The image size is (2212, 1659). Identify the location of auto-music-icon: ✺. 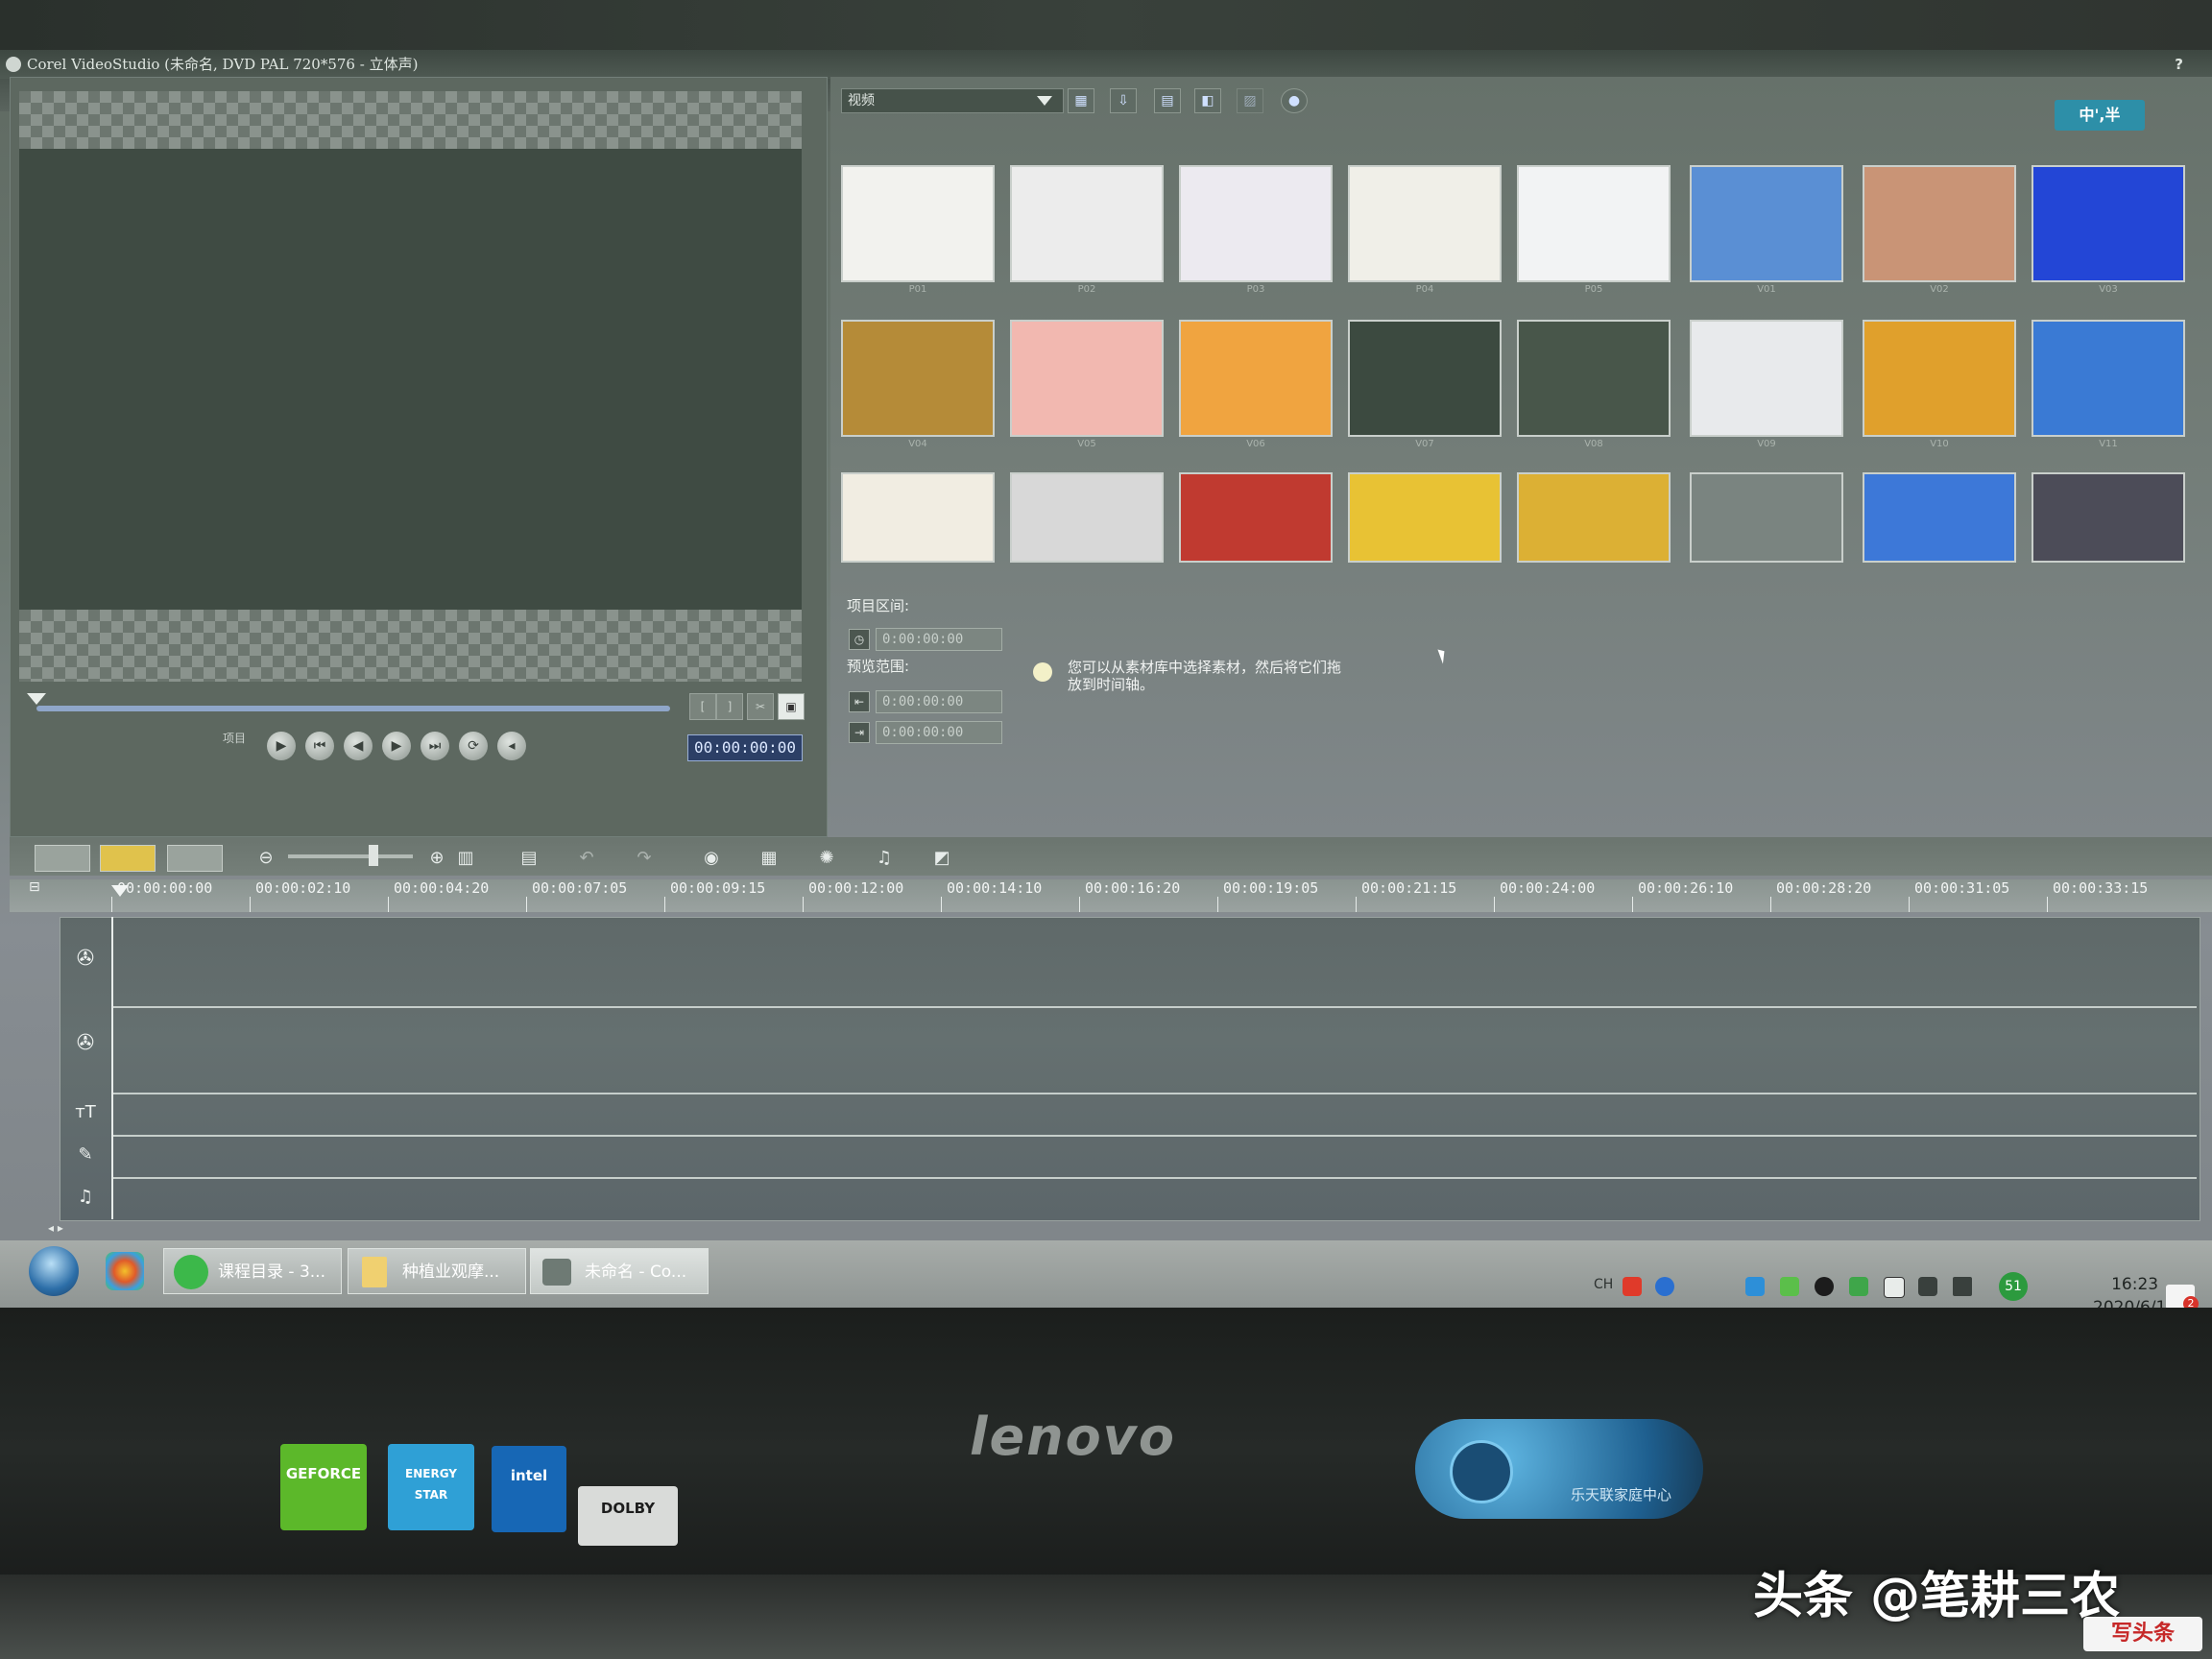
(826, 858).